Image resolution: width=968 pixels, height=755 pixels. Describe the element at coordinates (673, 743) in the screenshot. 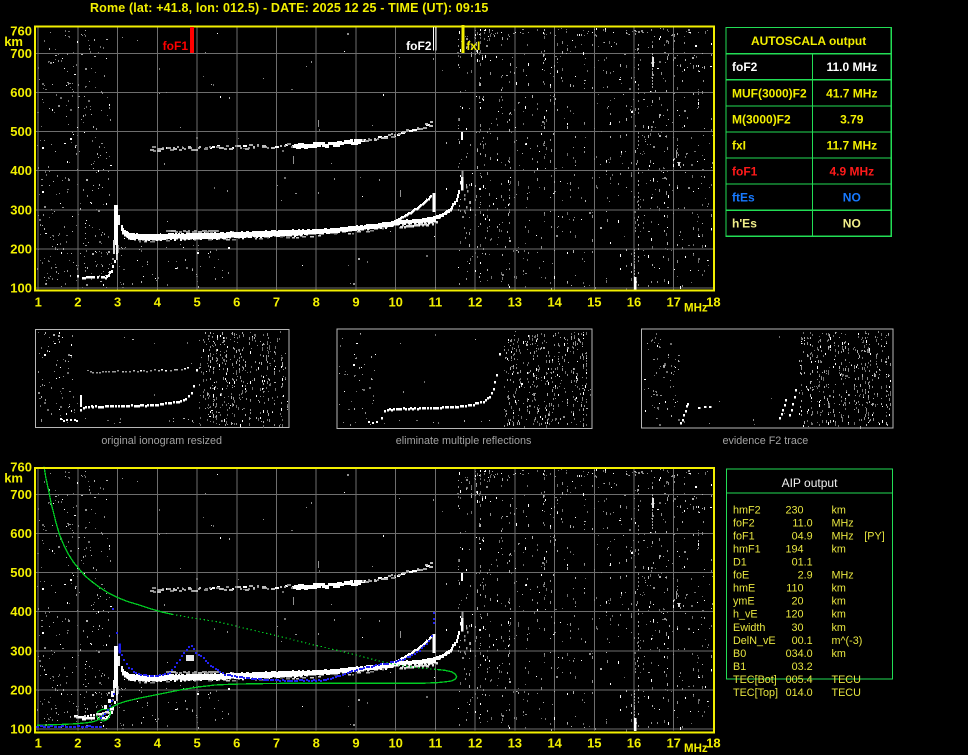

I see `svg-text: 17` at that location.